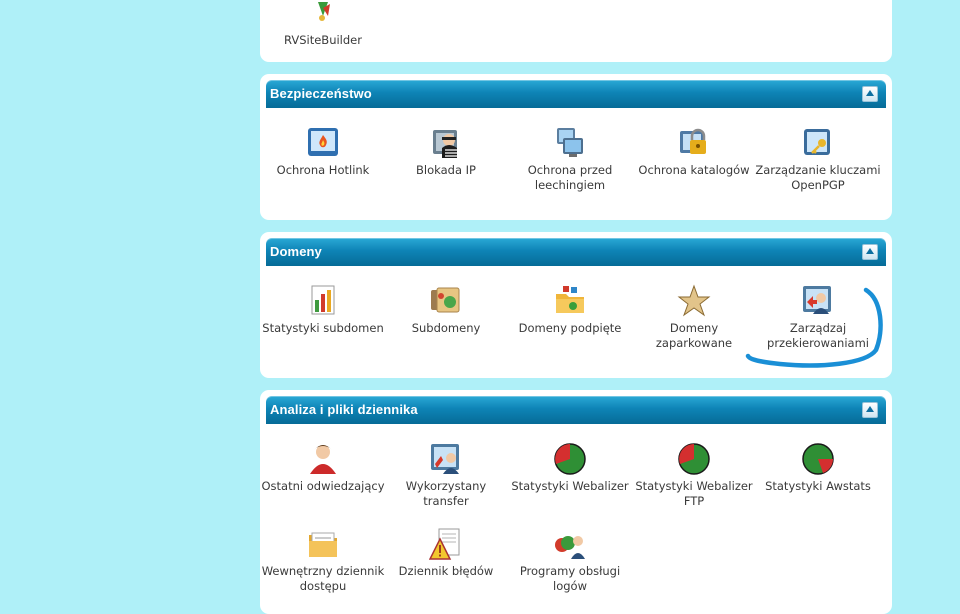 The image size is (960, 614). Describe the element at coordinates (818, 486) in the screenshot. I see `awstats-label: Statystyki Awstats` at that location.